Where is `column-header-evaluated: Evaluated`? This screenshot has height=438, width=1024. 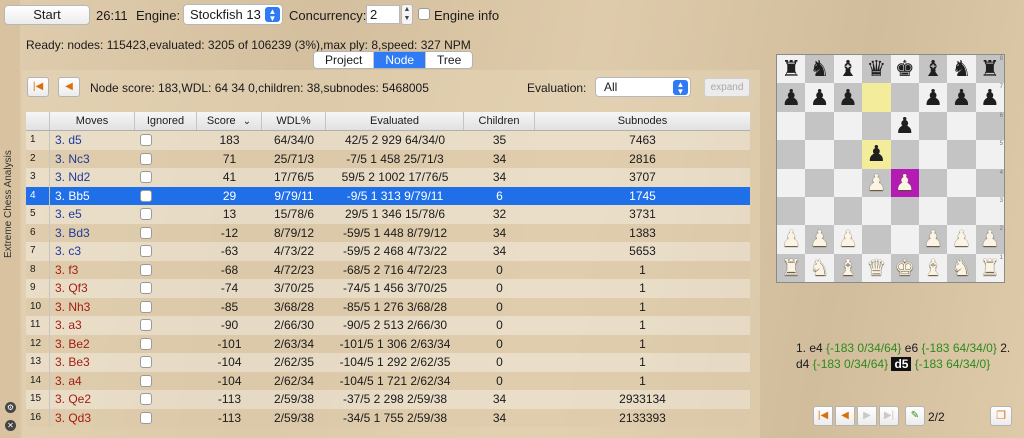
column-header-evaluated: Evaluated is located at coordinates (395, 121).